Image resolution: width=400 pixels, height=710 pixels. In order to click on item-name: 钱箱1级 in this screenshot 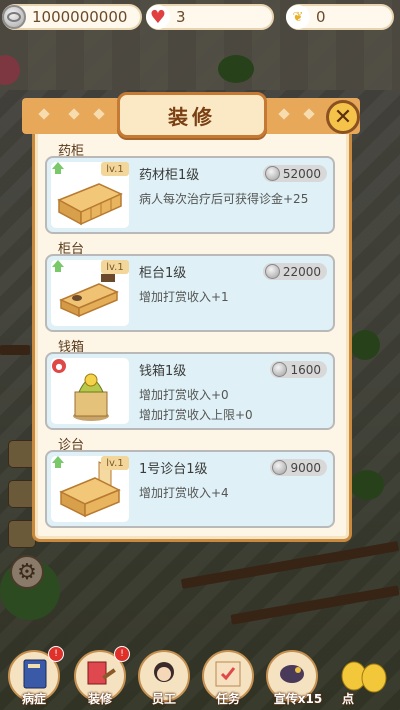, I will do `click(163, 371)`.